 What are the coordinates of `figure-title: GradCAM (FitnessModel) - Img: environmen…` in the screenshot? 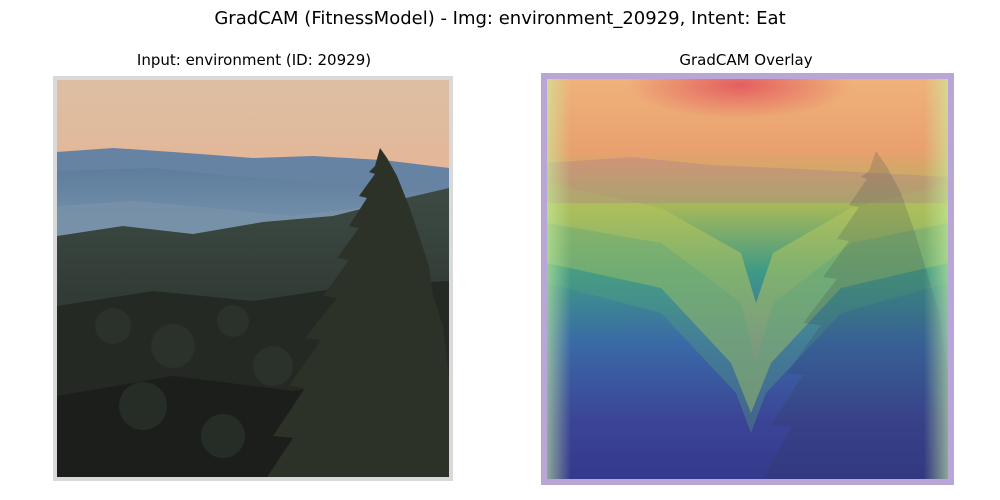 It's located at (500, 18).